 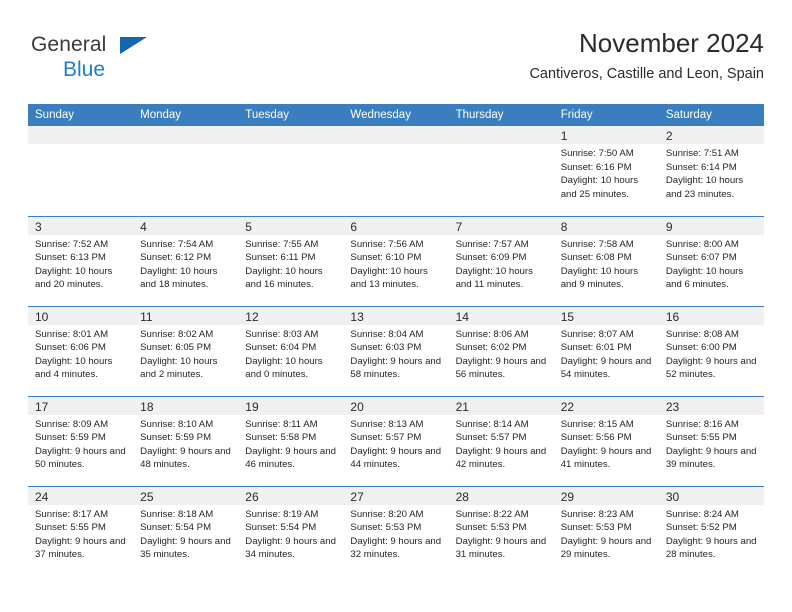 I want to click on day-number: 7, so click(x=501, y=225).